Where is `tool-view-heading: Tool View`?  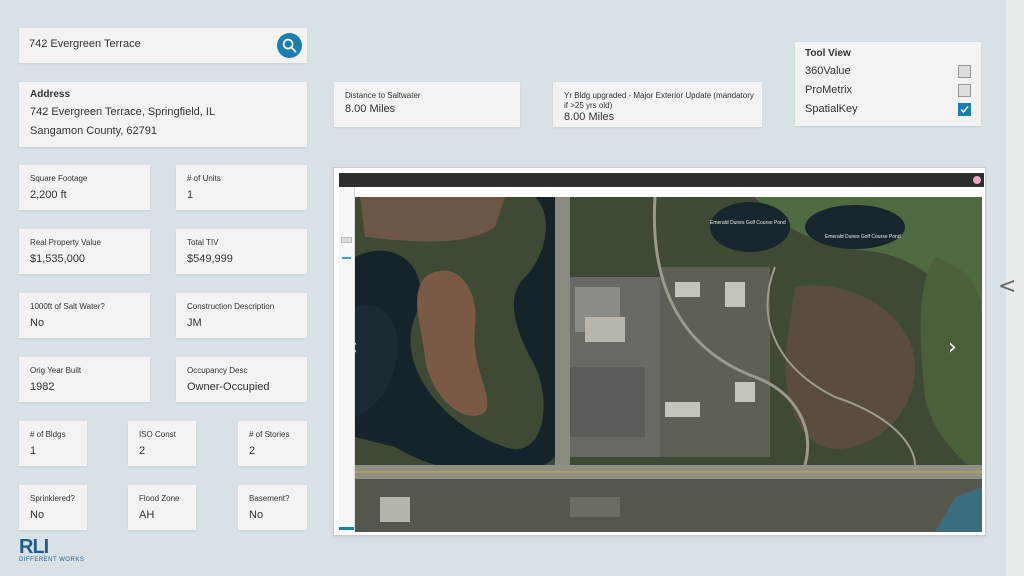
tool-view-heading: Tool View is located at coordinates (828, 53).